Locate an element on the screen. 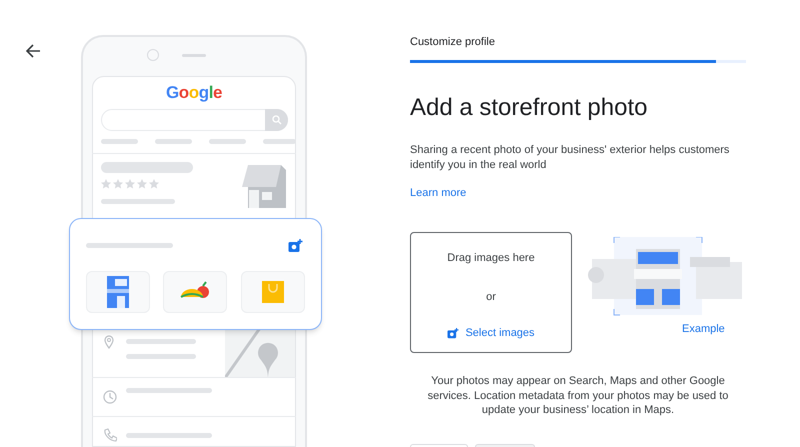 The height and width of the screenshot is (447, 800). drag-text: Drag images here is located at coordinates (491, 258).